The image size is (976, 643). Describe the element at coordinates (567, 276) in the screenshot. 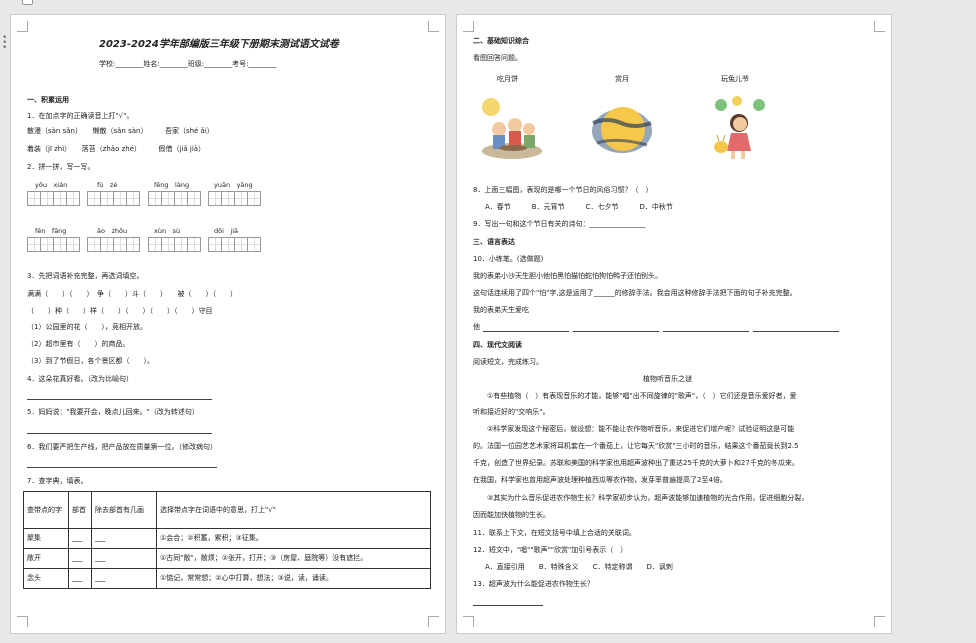

I see `example-sentence: 我的表弟小沙天生胆小他怕黑怕猫怕蛇怕狗怕鸭子还怕别头。` at that location.